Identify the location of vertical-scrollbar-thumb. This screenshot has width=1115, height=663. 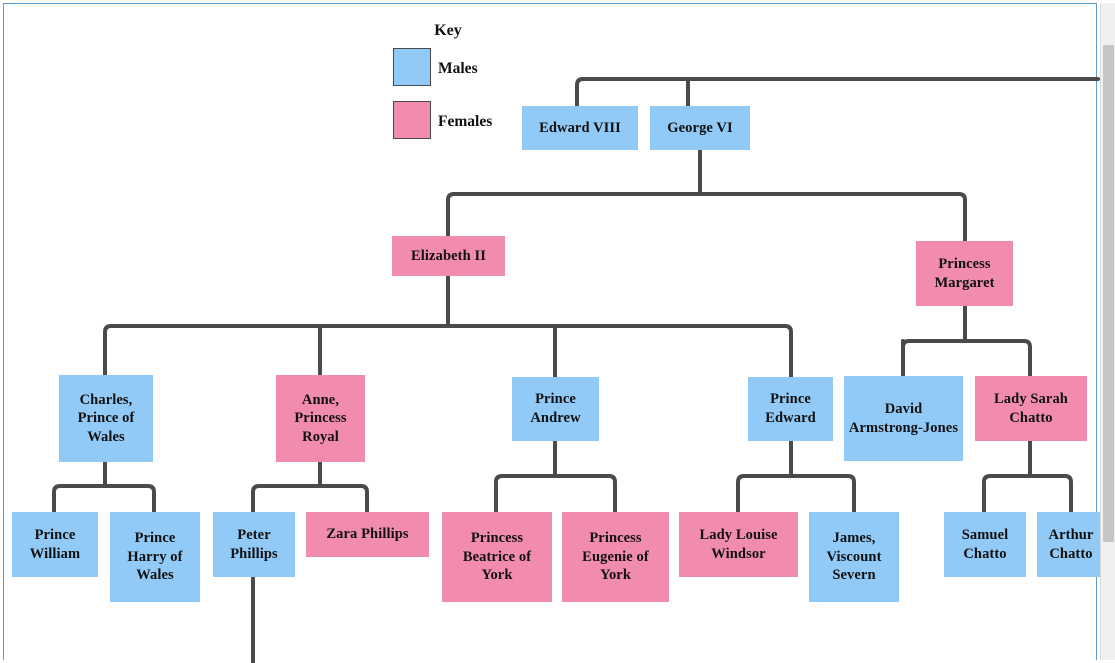
(1108, 293).